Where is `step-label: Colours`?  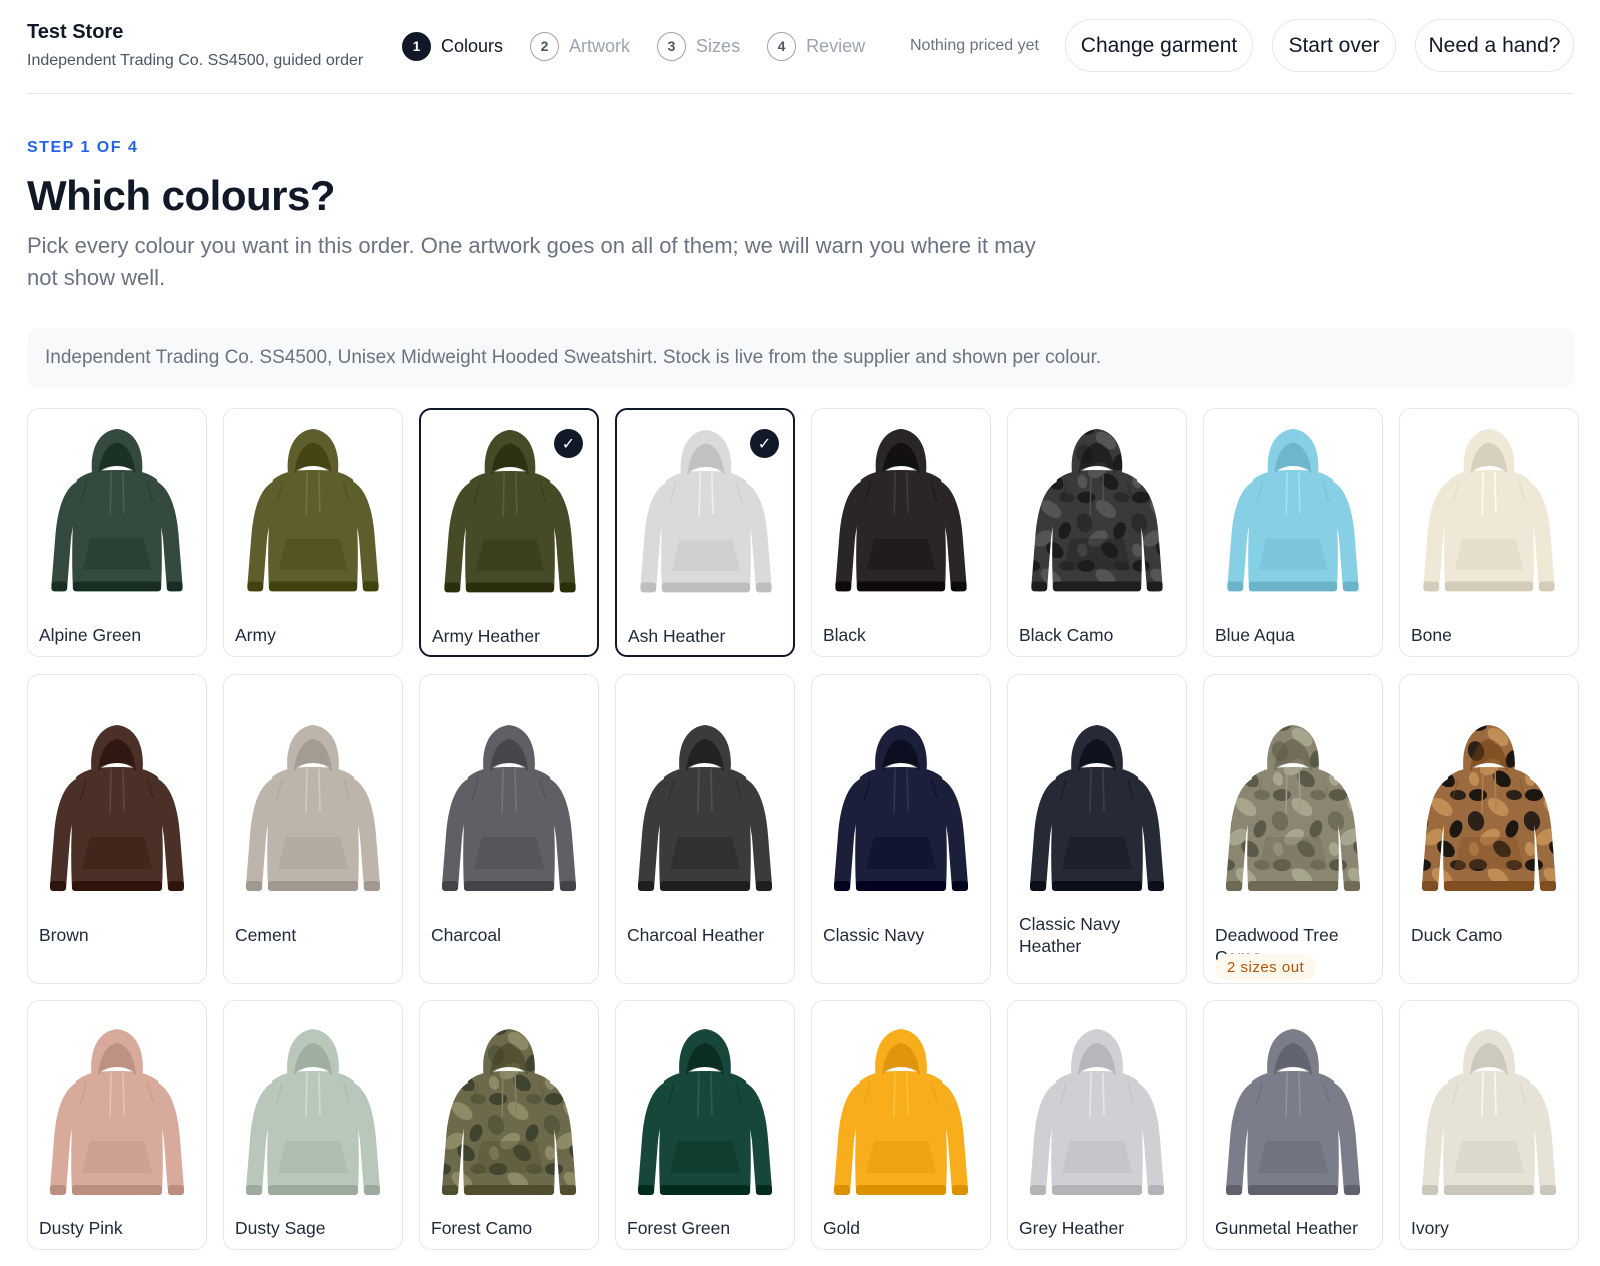 step-label: Colours is located at coordinates (472, 45).